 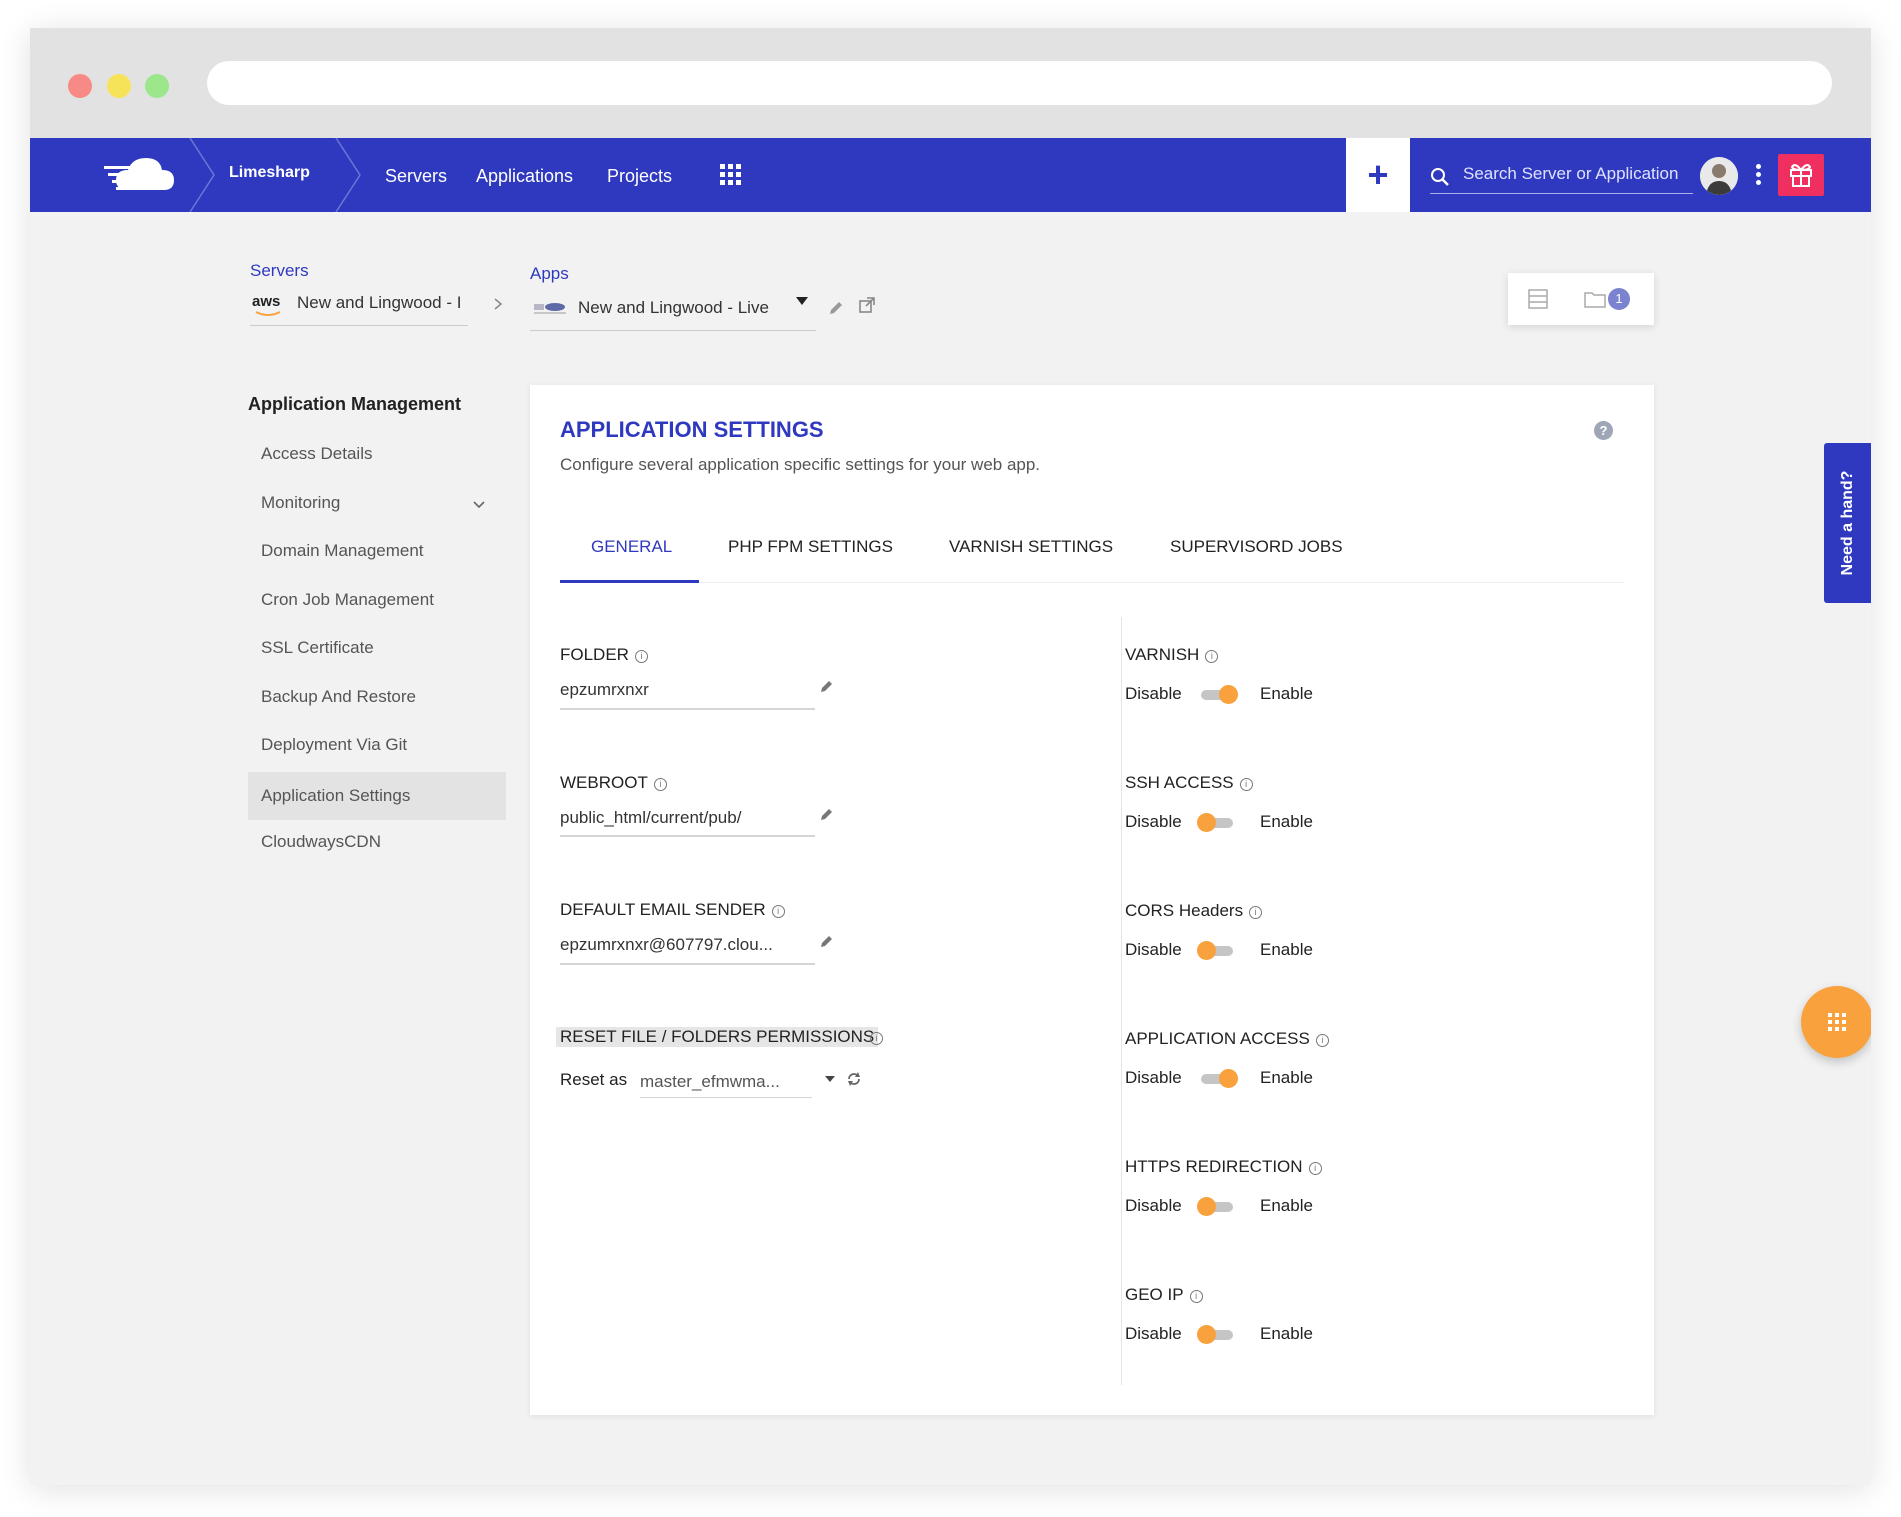 I want to click on varnish-enable-label: Enable, so click(x=1286, y=693).